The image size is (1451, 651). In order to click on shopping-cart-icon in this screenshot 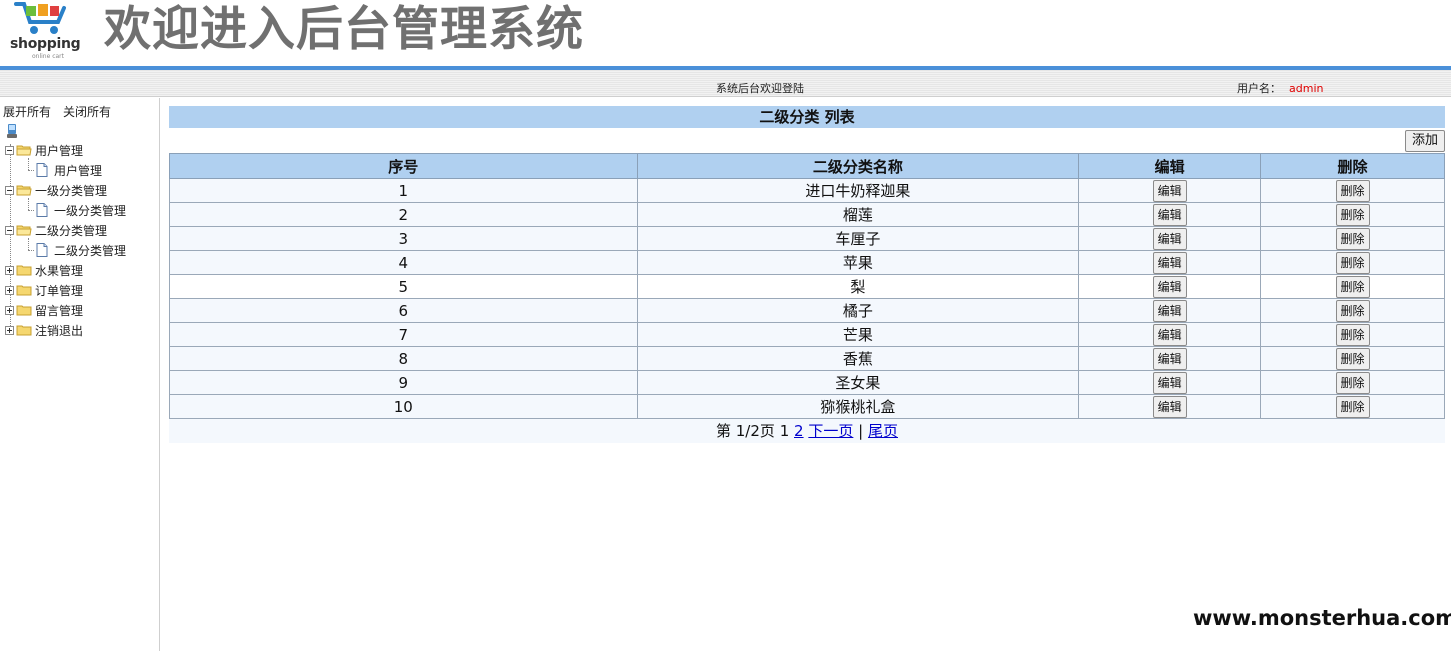, I will do `click(40, 17)`.